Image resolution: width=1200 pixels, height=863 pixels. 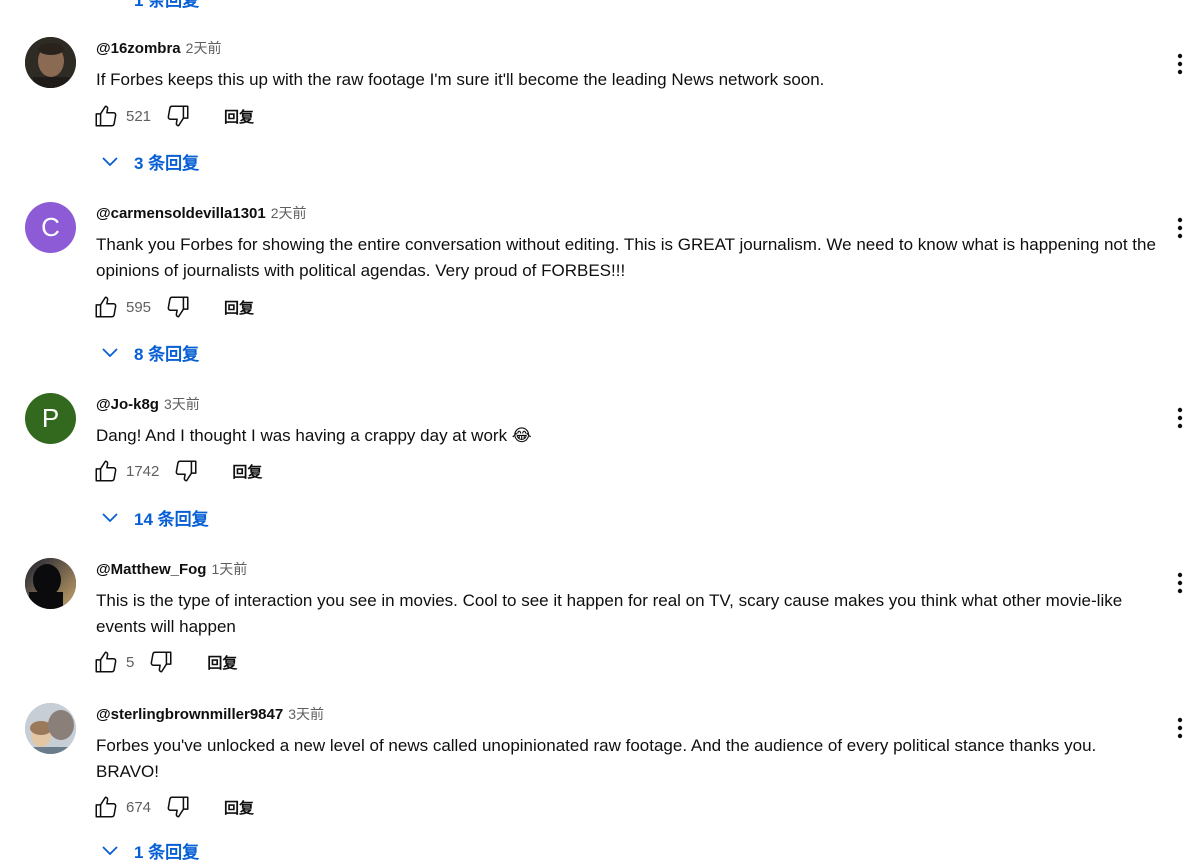 I want to click on avatar-letter: C, so click(x=50, y=227).